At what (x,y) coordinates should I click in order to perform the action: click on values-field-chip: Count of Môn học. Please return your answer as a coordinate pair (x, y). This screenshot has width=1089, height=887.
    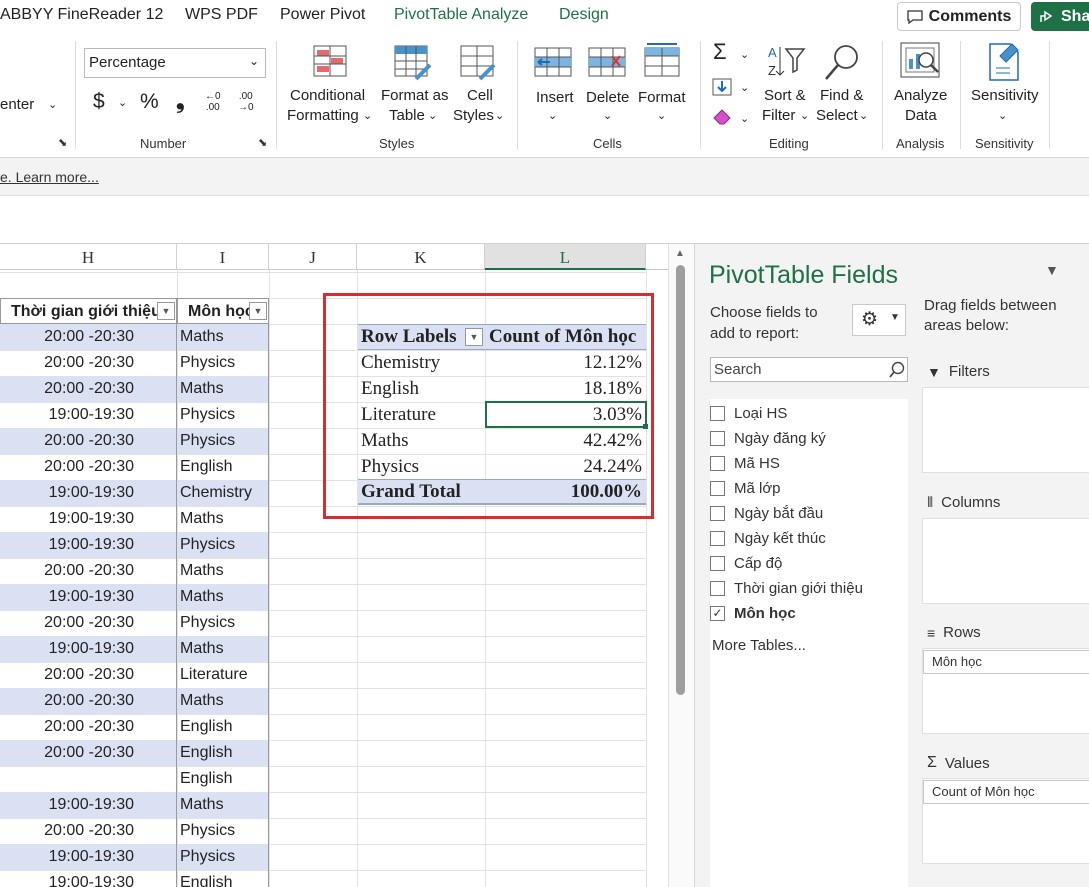
    Looking at the image, I should click on (1006, 792).